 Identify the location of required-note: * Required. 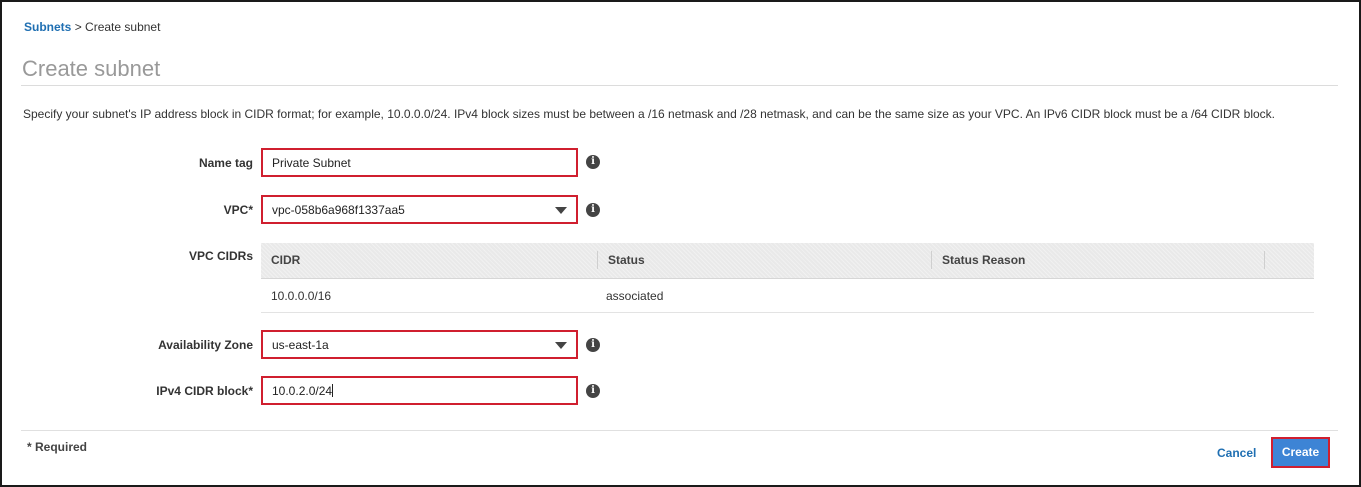
(57, 447).